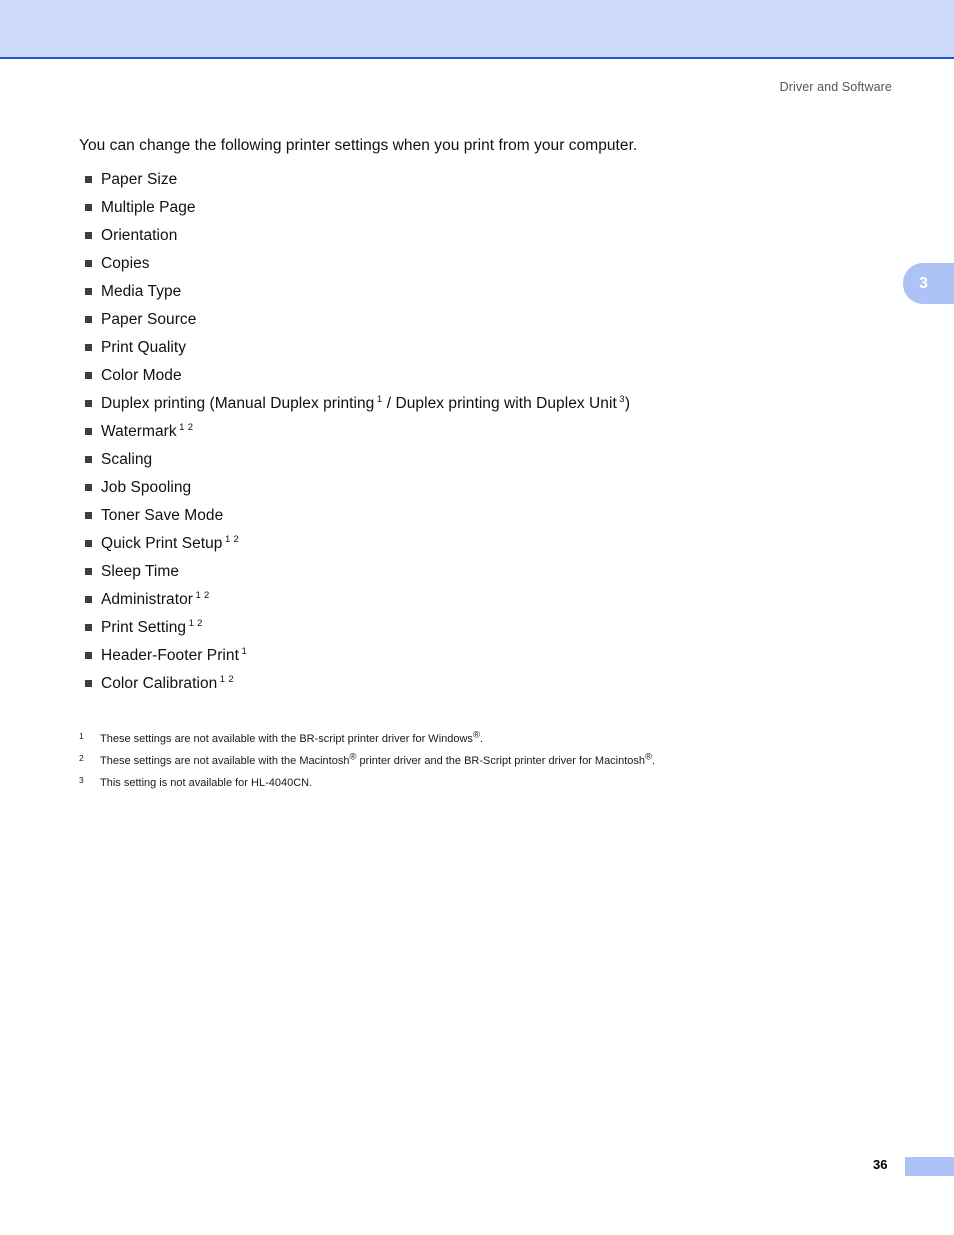 Image resolution: width=954 pixels, height=1235 pixels. What do you see at coordinates (81, 736) in the screenshot?
I see `footnote-number: 1` at bounding box center [81, 736].